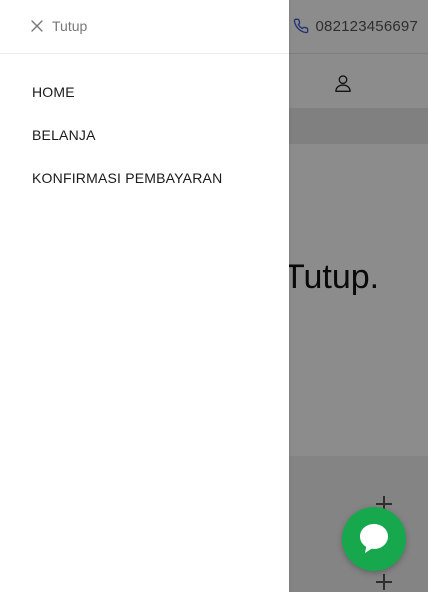 The image size is (428, 592). Describe the element at coordinates (127, 91) in the screenshot. I see `menu-item-home: HOME` at that location.